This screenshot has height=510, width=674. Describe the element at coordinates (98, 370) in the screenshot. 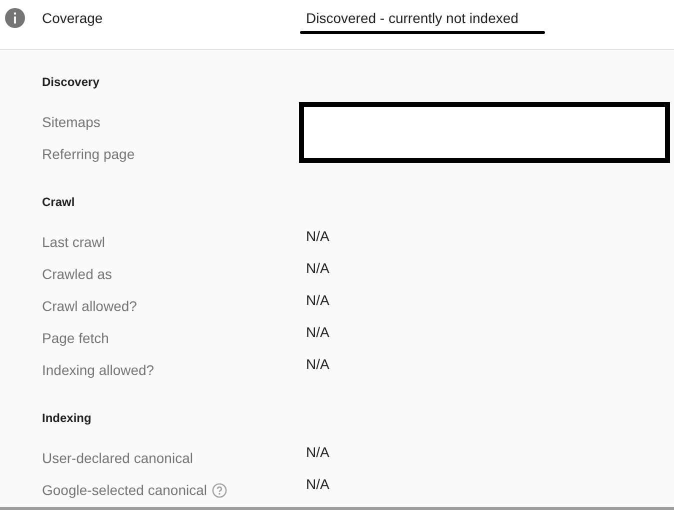

I see `field-label: Indexing allowed?` at that location.